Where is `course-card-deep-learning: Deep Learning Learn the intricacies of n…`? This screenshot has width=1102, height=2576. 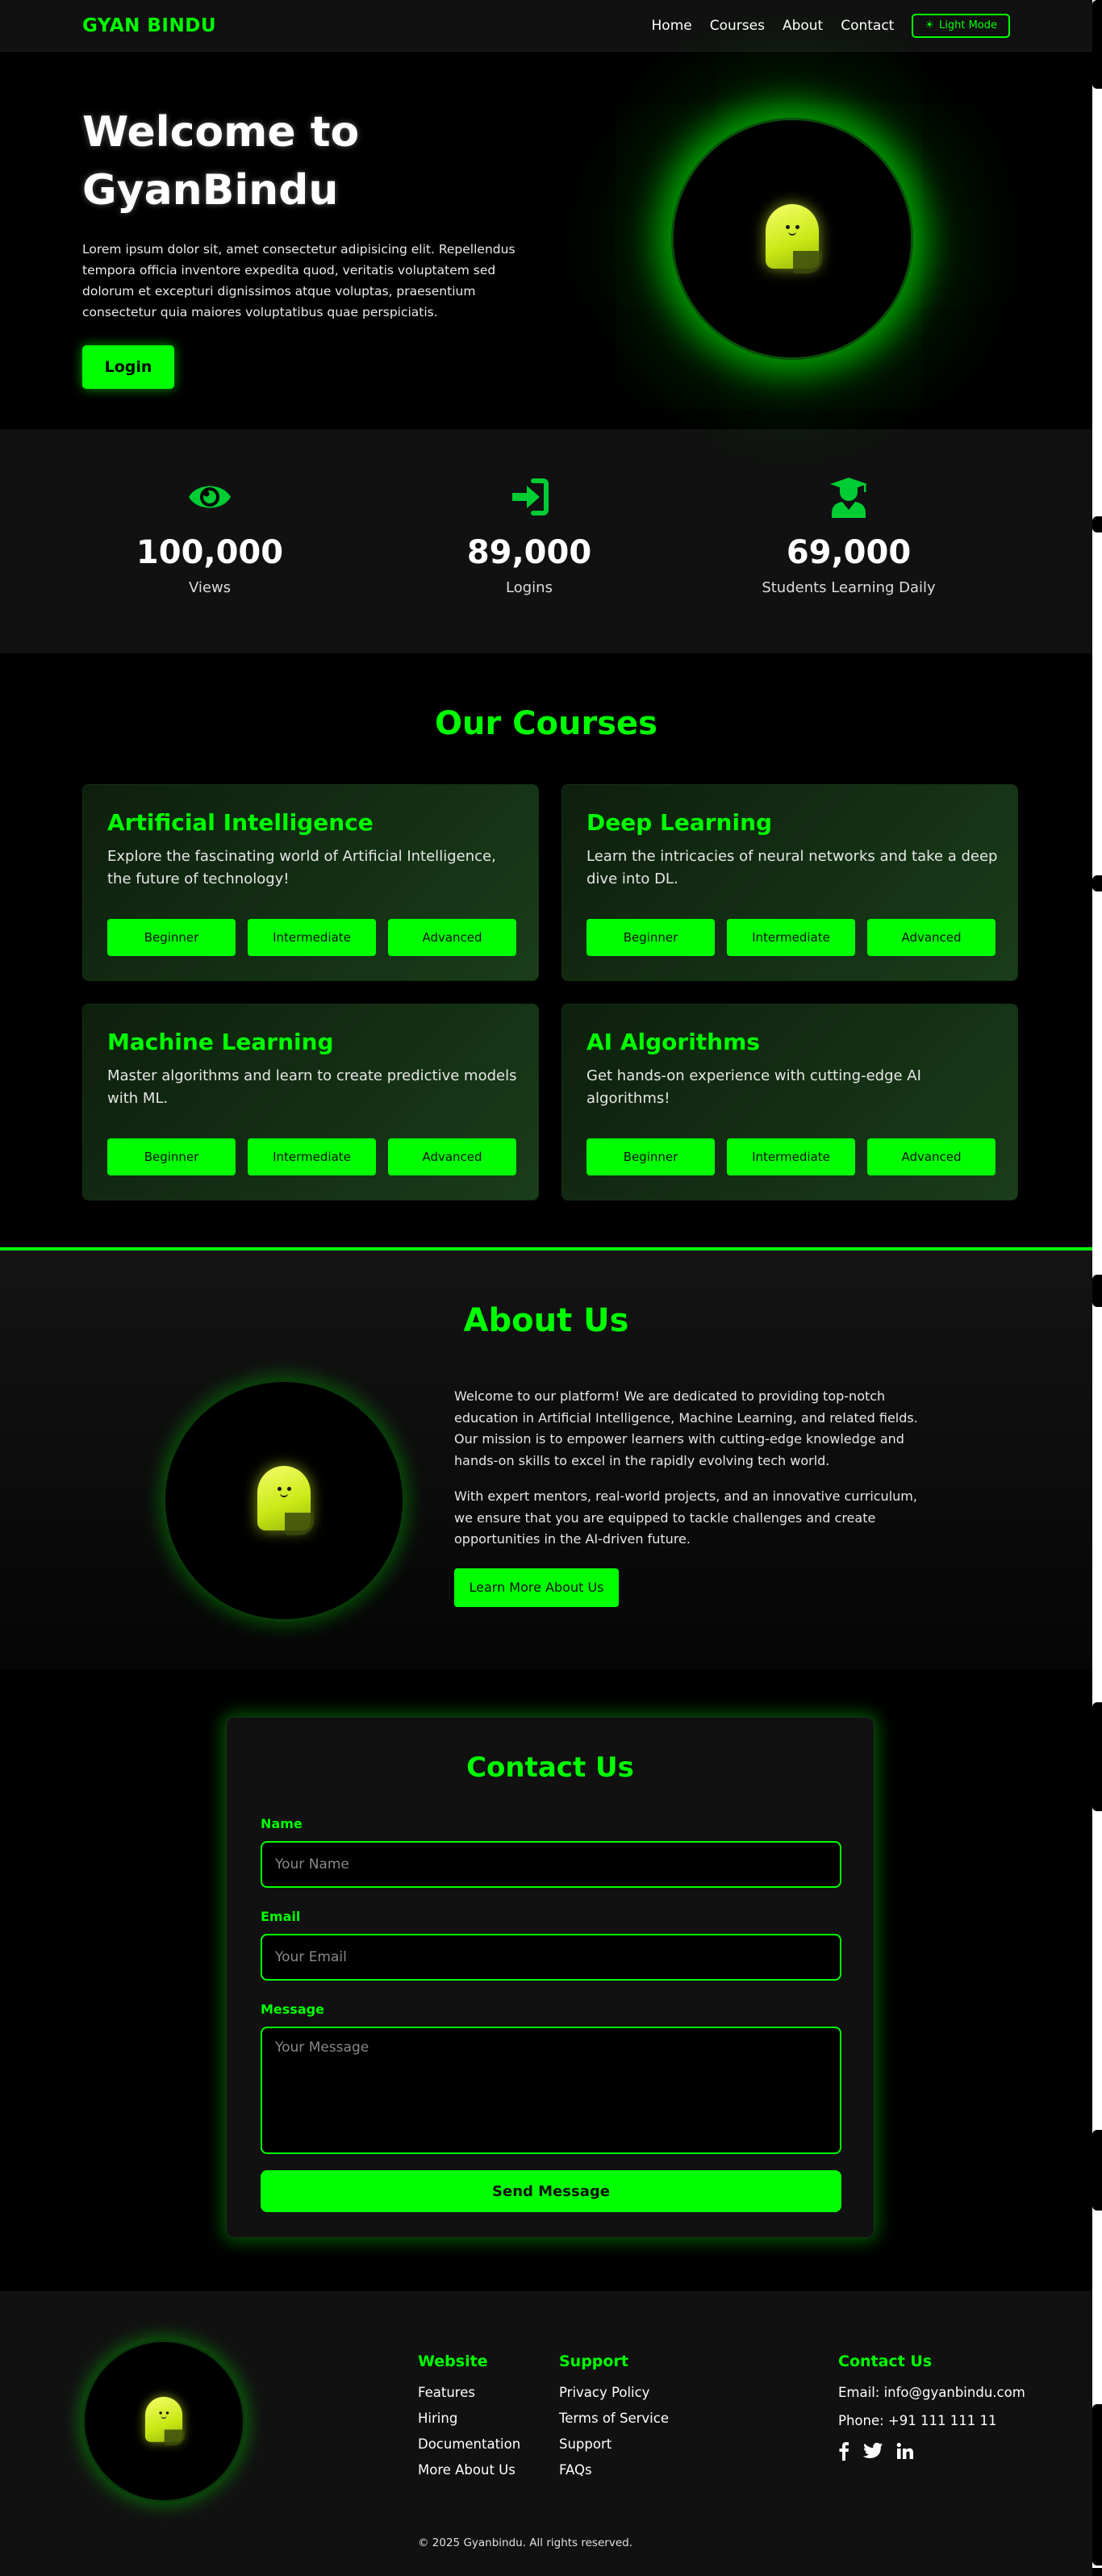 course-card-deep-learning: Deep Learning Learn the intricacies of n… is located at coordinates (789, 882).